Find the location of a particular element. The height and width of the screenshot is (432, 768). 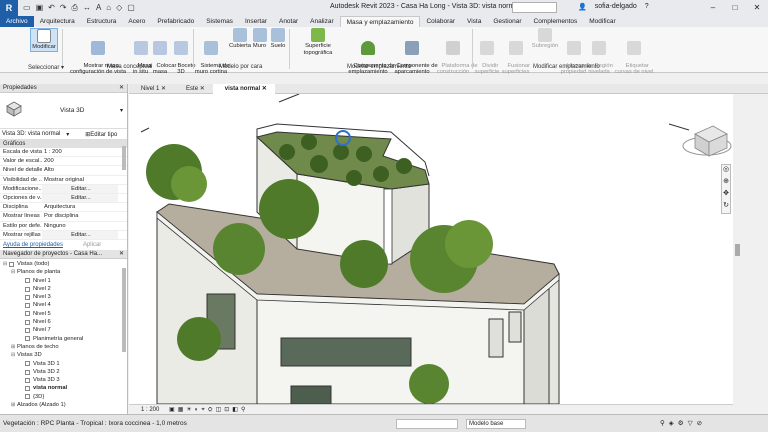

undo-icon: ↶ is located at coordinates (51, 8).